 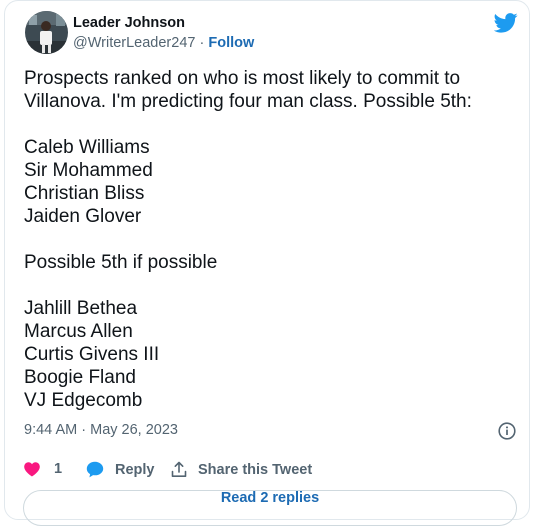 What do you see at coordinates (81, 308) in the screenshot?
I see `prospect-name: Jahlill Bethea` at bounding box center [81, 308].